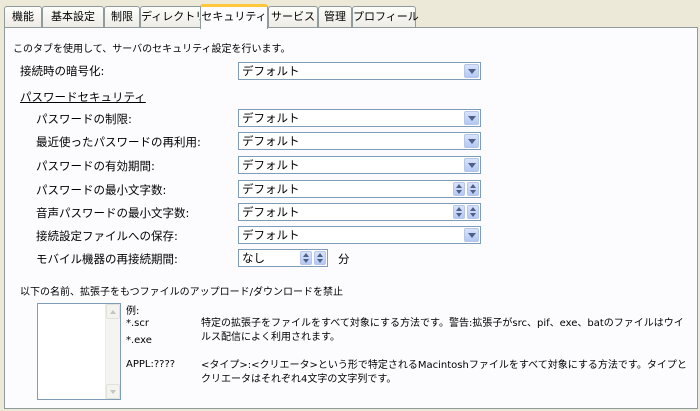 The height and width of the screenshot is (411, 700). I want to click on tab-security: セキュリティ, so click(234, 16).